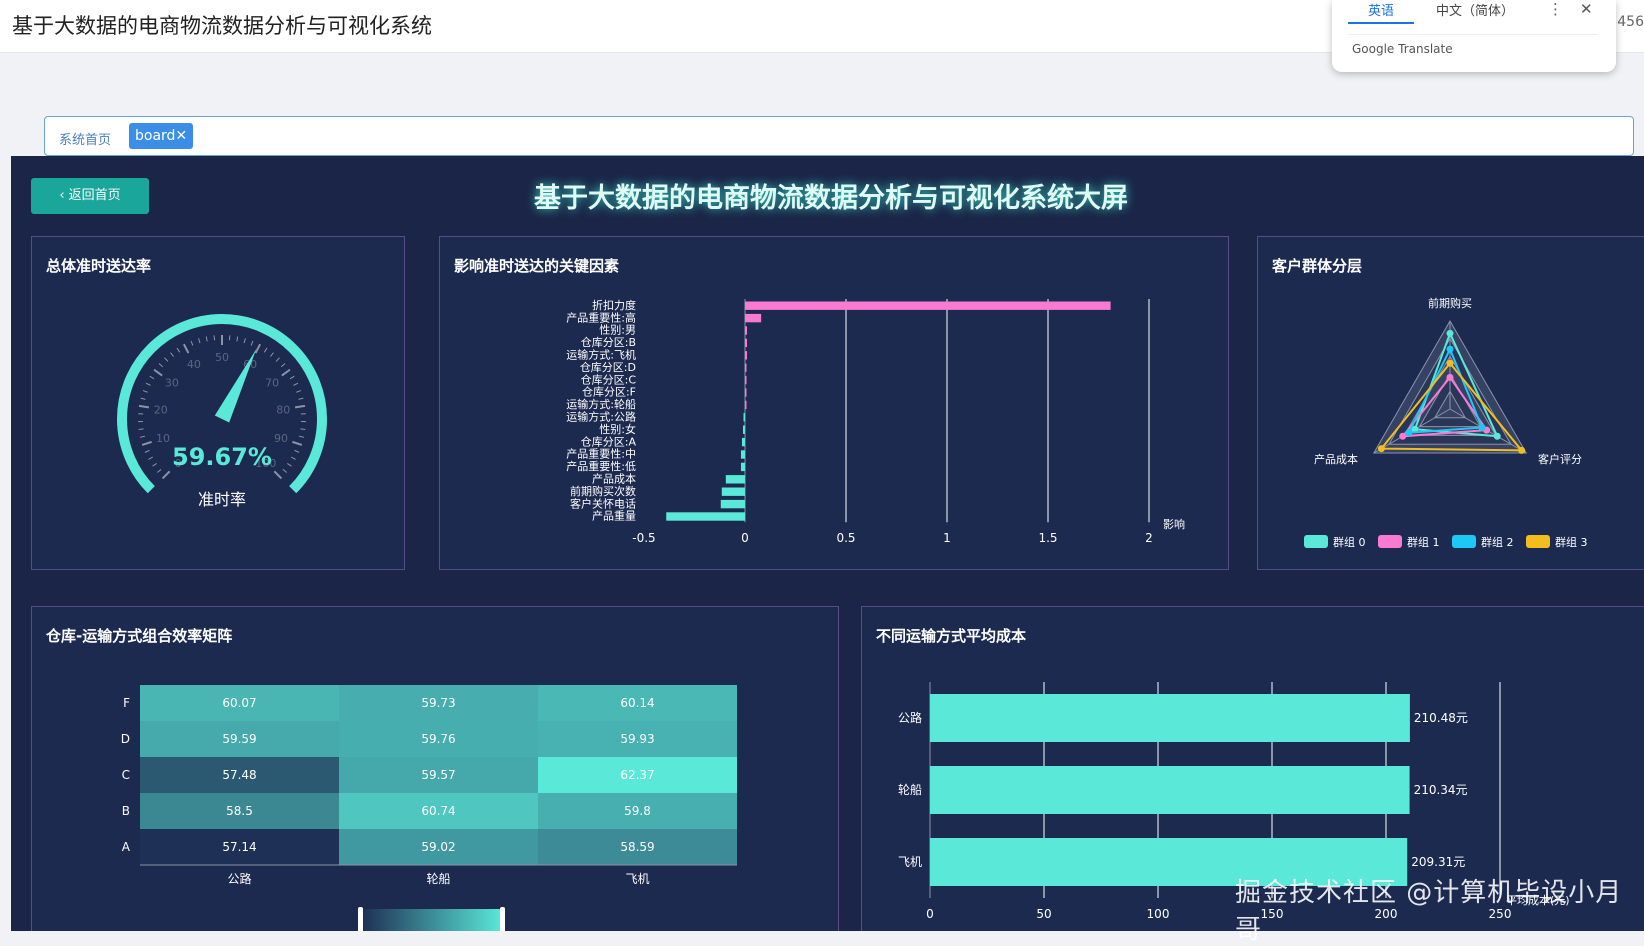 The image size is (1644, 946). I want to click on factors-category-label: 运输方式:轮船, so click(601, 404).